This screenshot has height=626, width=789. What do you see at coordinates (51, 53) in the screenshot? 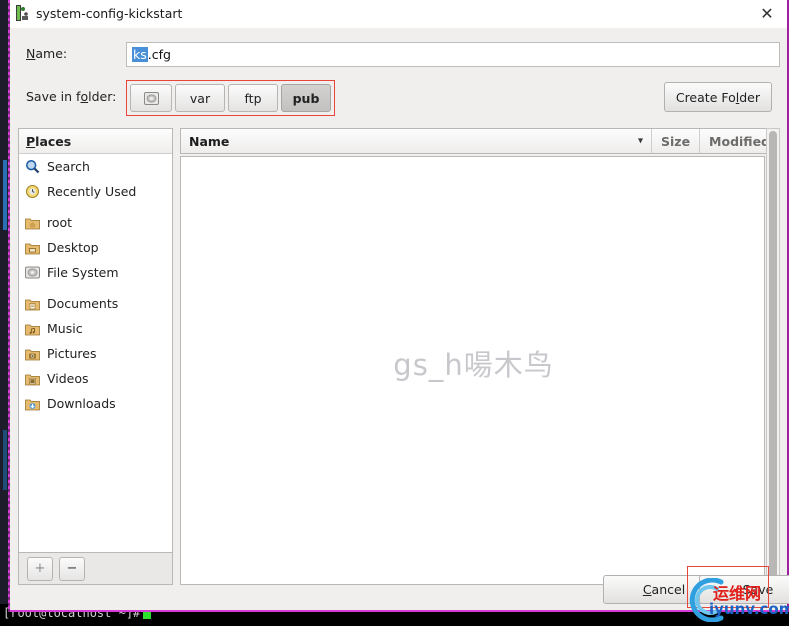
I see `name-label-rest: ame:` at bounding box center [51, 53].